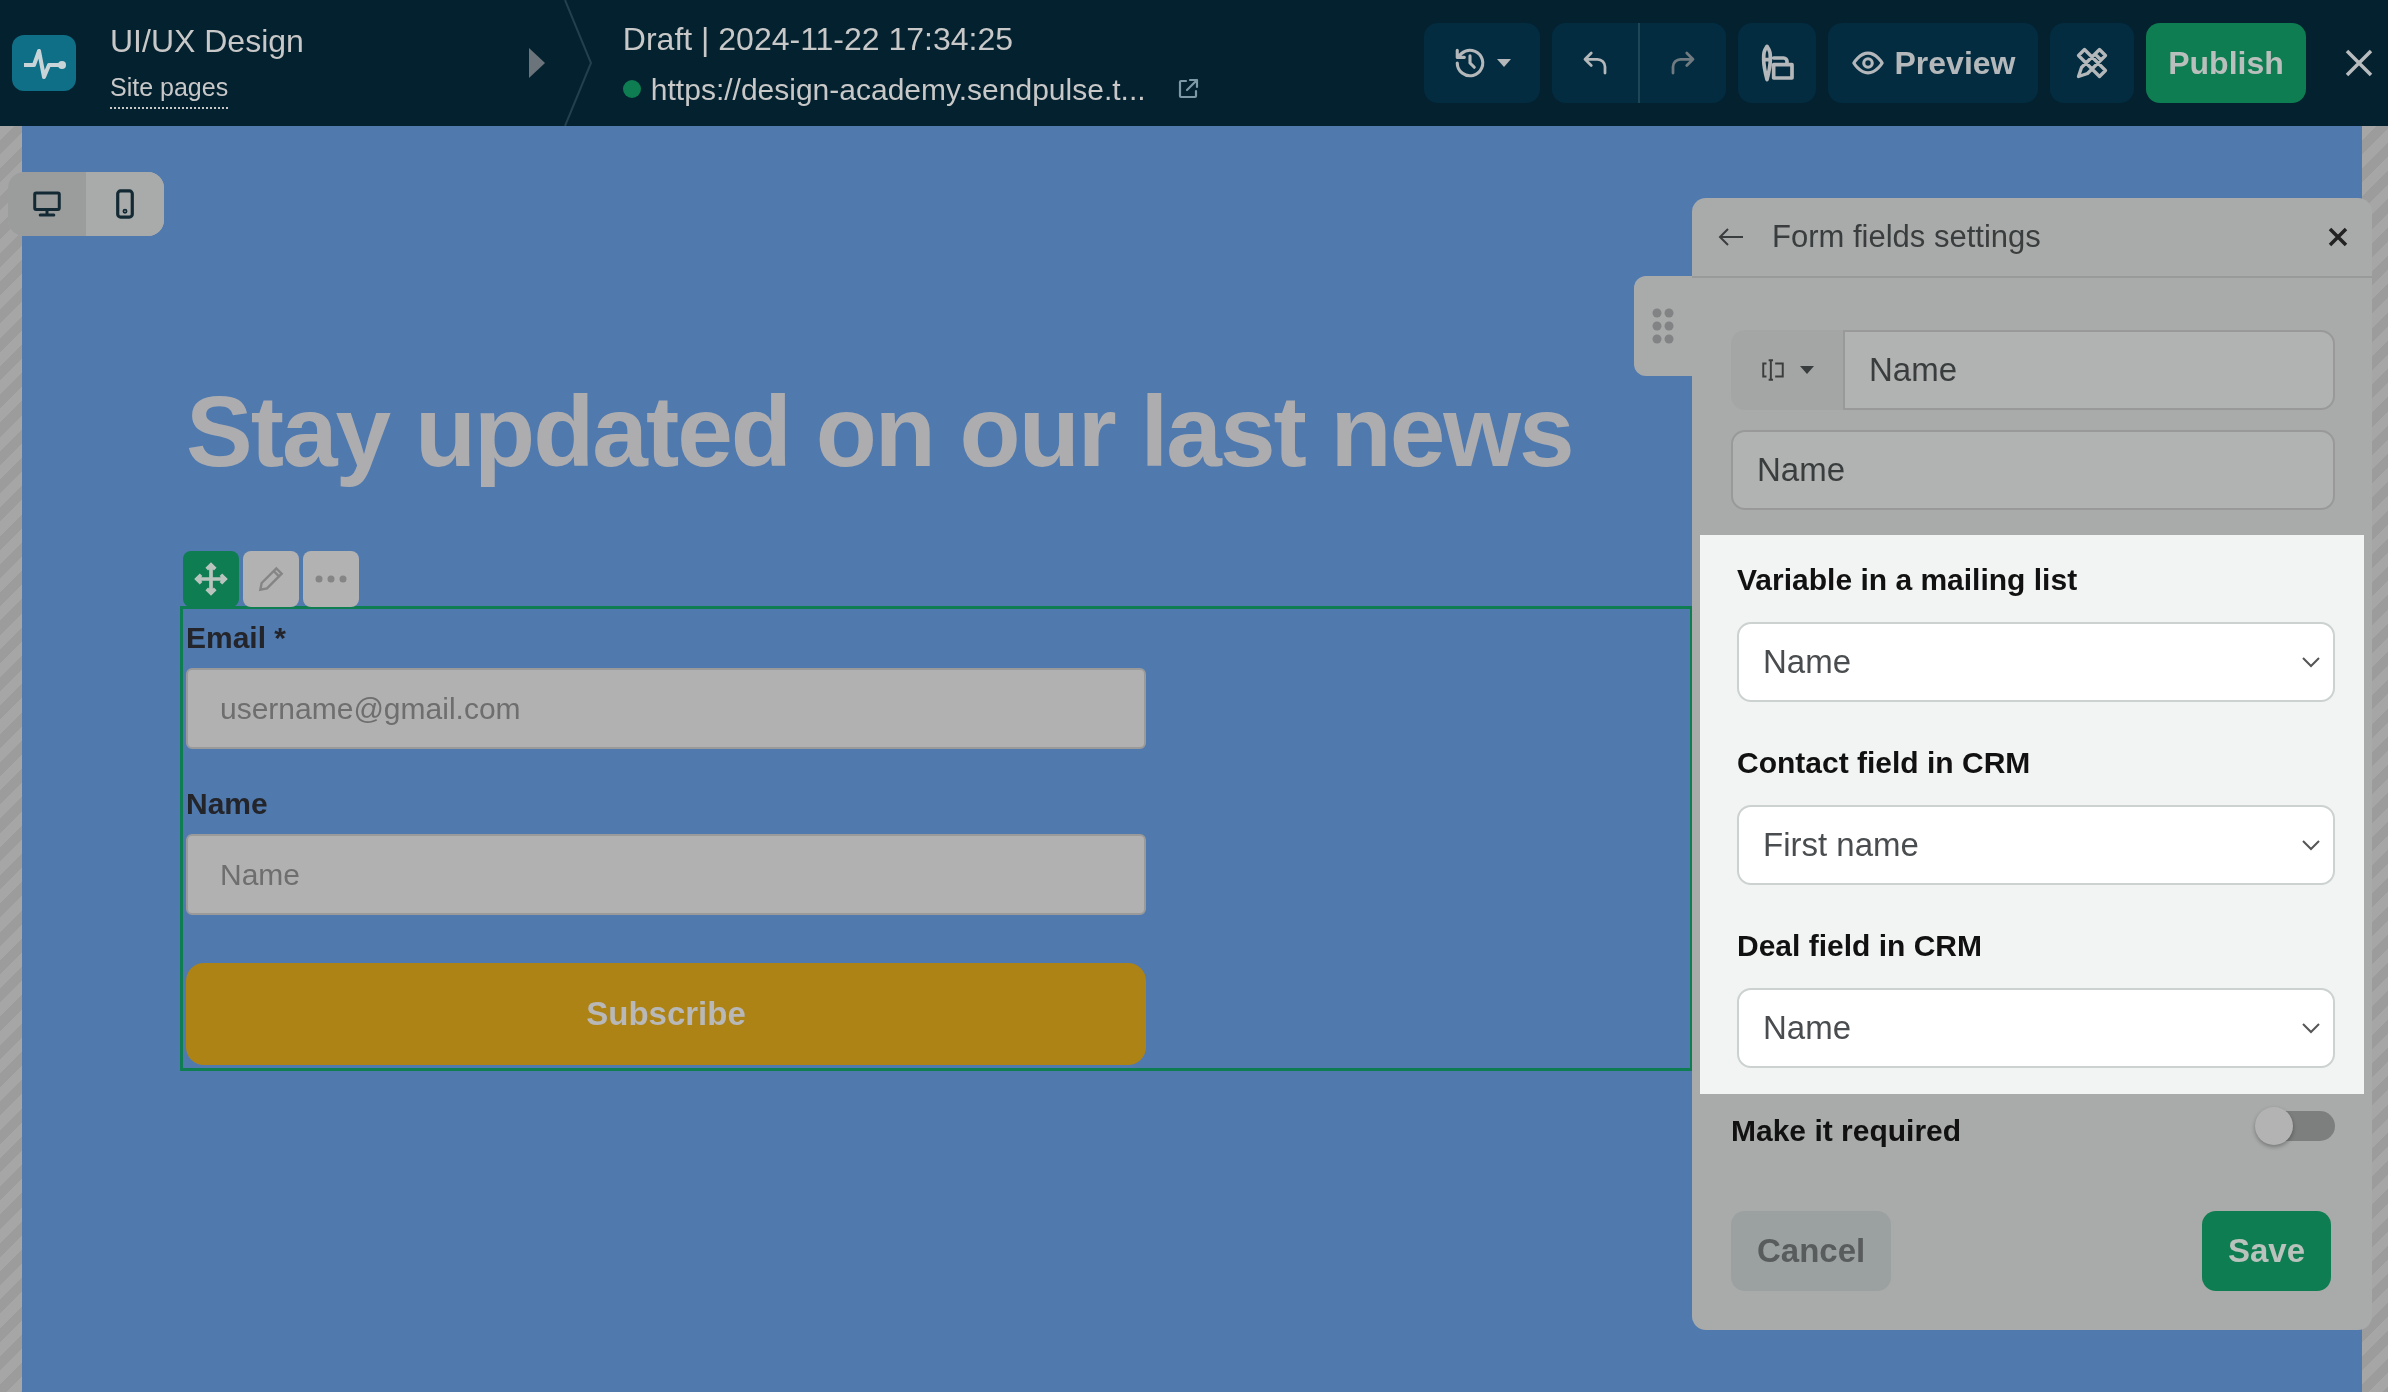  Describe the element at coordinates (1884, 763) in the screenshot. I see `mapping-label: Contact field in CRM` at that location.